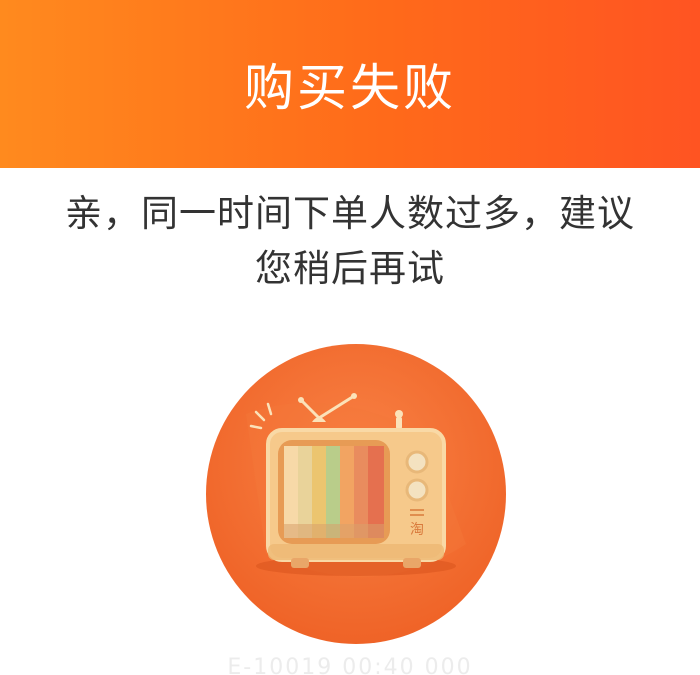  What do you see at coordinates (417, 530) in the screenshot?
I see `tv-brand-badge: 淘` at bounding box center [417, 530].